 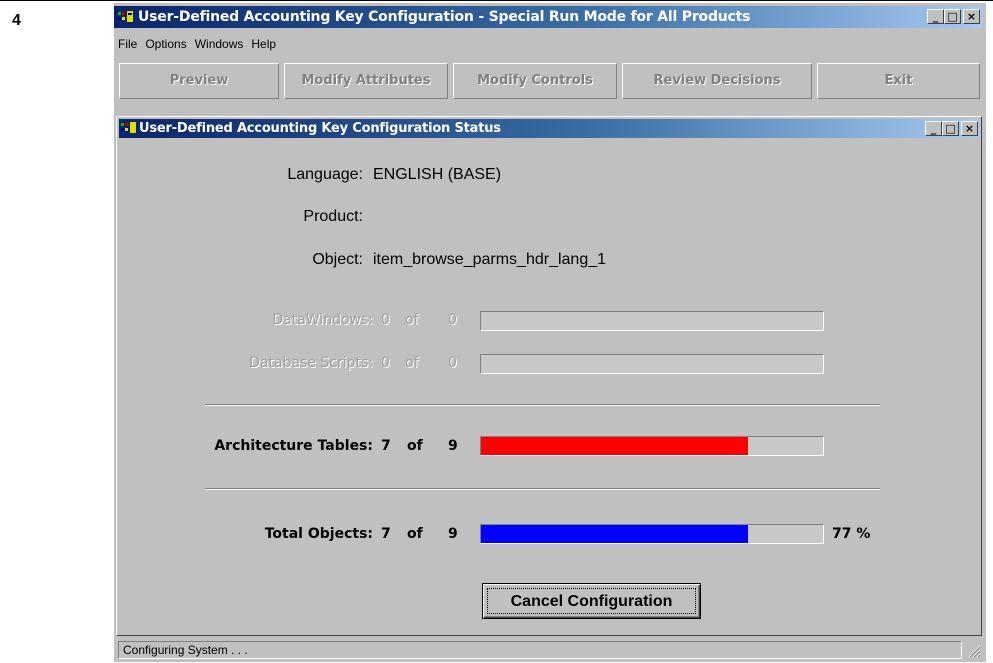 I want to click on database-scripts-count: 0, so click(x=385, y=363).